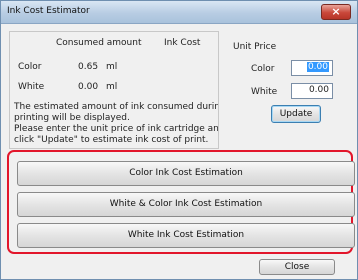 This screenshot has width=358, height=280. Describe the element at coordinates (186, 173) in the screenshot. I see `color-ink-cost-estimation-button: Color Ink Cost Estimation` at that location.